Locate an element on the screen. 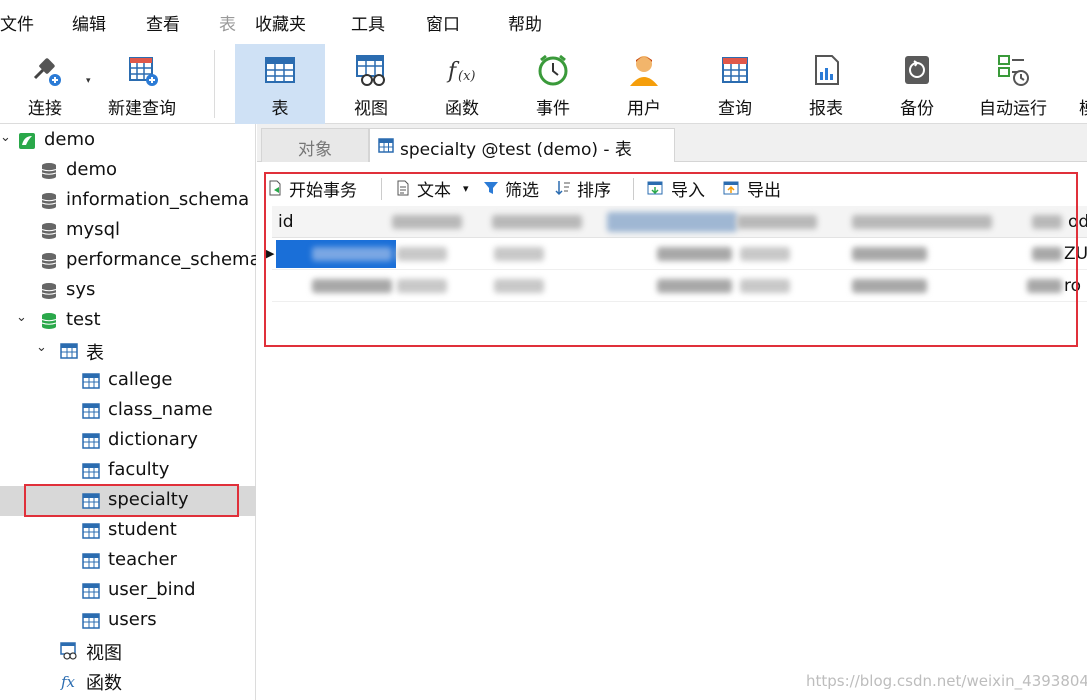 The height and width of the screenshot is (700, 1087). menu-edit: 编辑 is located at coordinates (89, 22).